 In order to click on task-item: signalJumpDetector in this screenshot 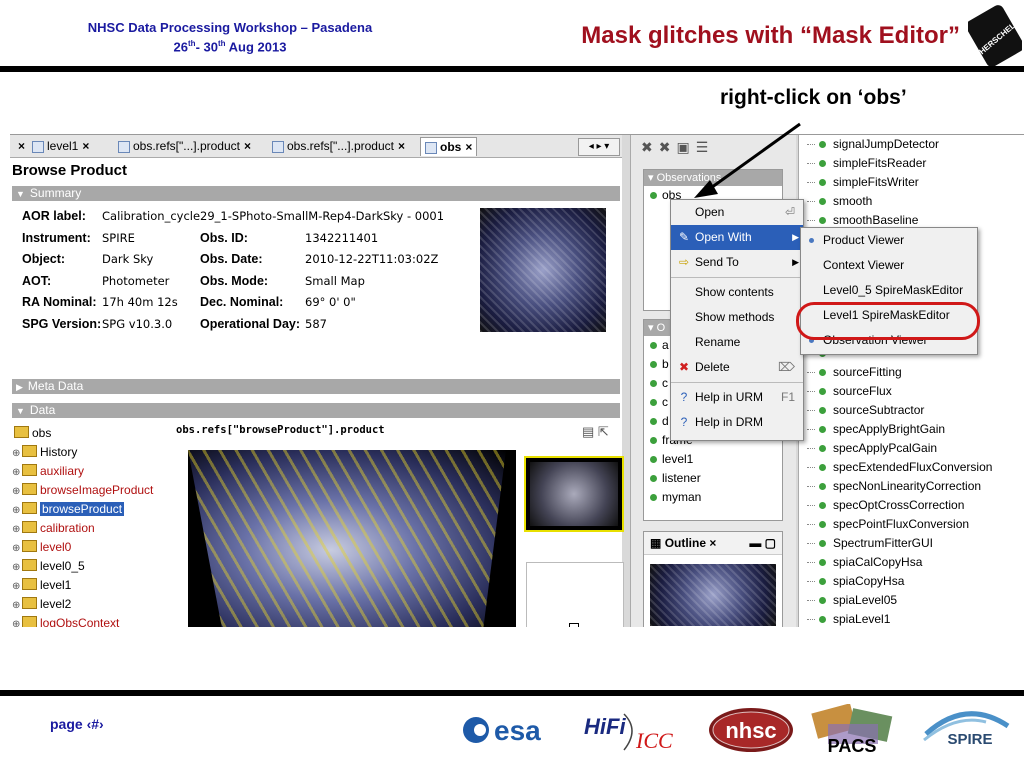, I will do `click(911, 144)`.